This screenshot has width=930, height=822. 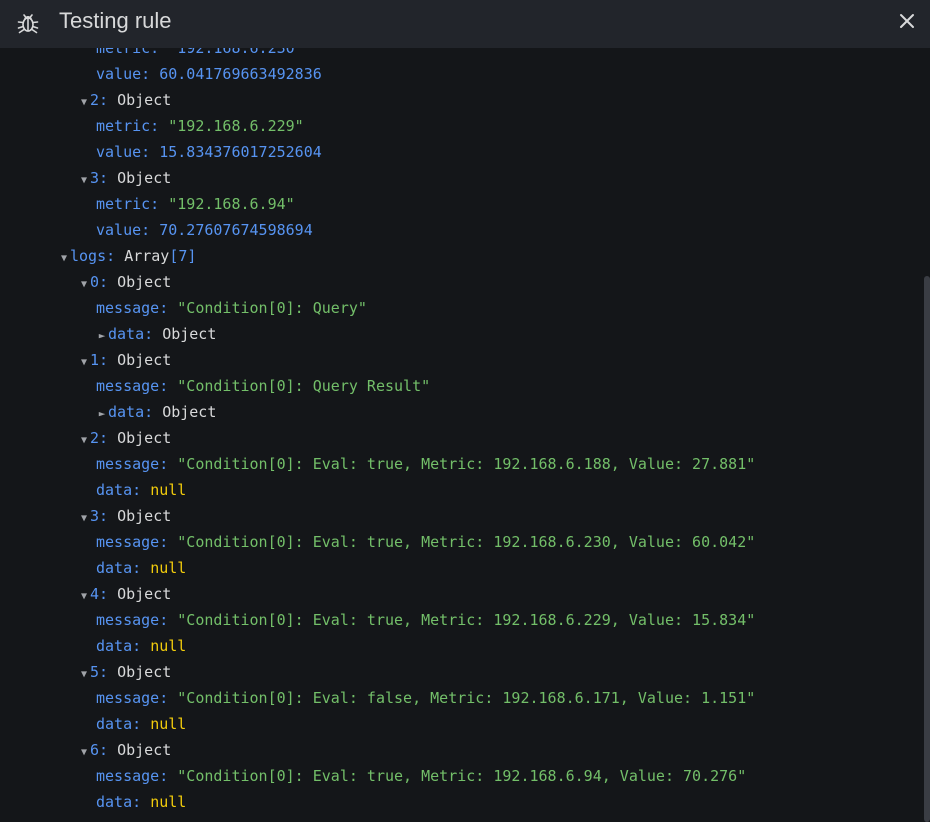 I want to click on log-item: ▼ 6: Object, so click(x=124, y=750).